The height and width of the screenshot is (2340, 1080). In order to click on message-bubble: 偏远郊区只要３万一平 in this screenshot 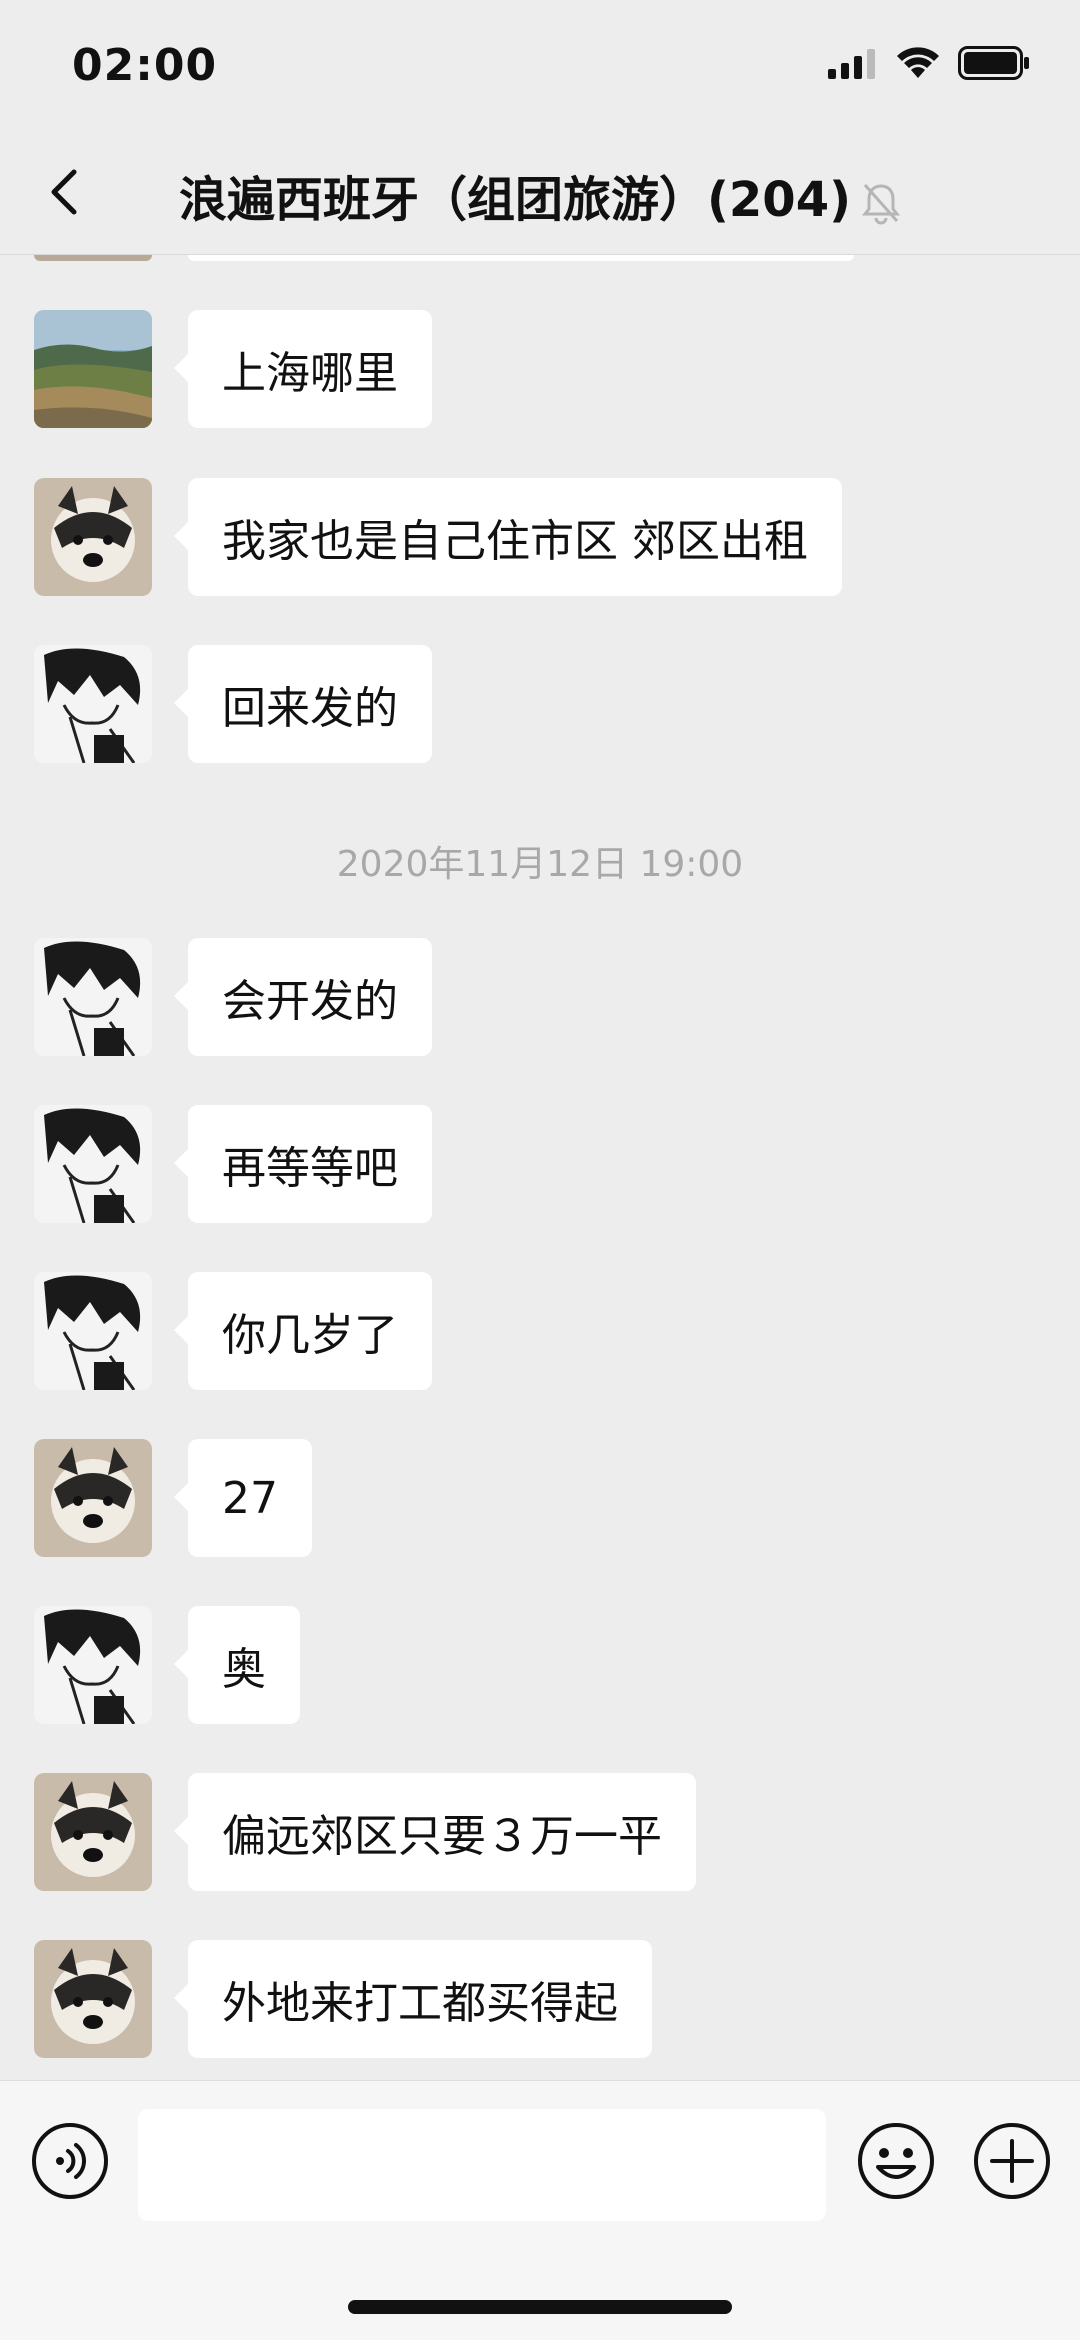, I will do `click(435, 1832)`.